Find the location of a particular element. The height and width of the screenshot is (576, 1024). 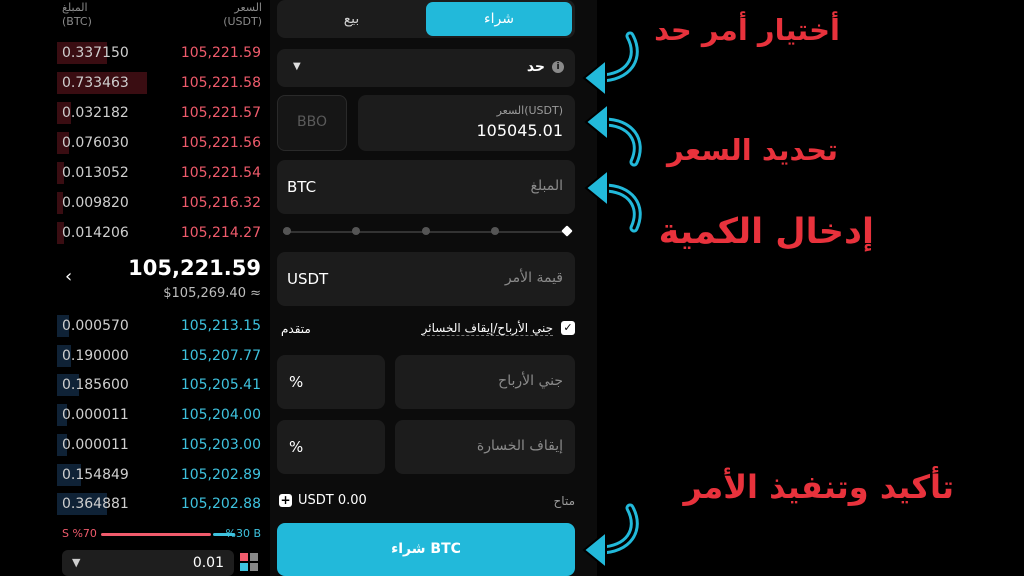

bid-row: 0.364881 105,202.88 is located at coordinates (162, 504).